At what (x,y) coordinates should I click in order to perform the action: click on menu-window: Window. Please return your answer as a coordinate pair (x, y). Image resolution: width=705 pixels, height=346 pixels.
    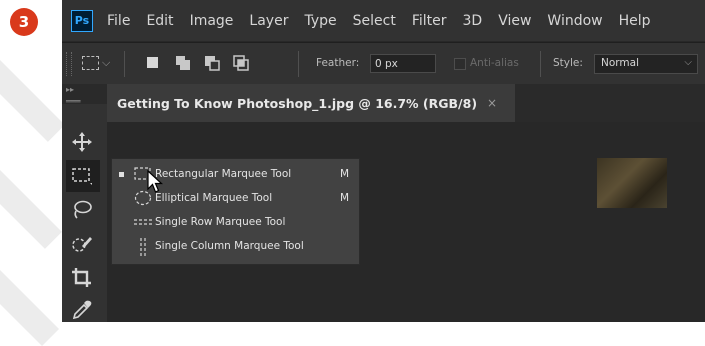
    Looking at the image, I should click on (574, 21).